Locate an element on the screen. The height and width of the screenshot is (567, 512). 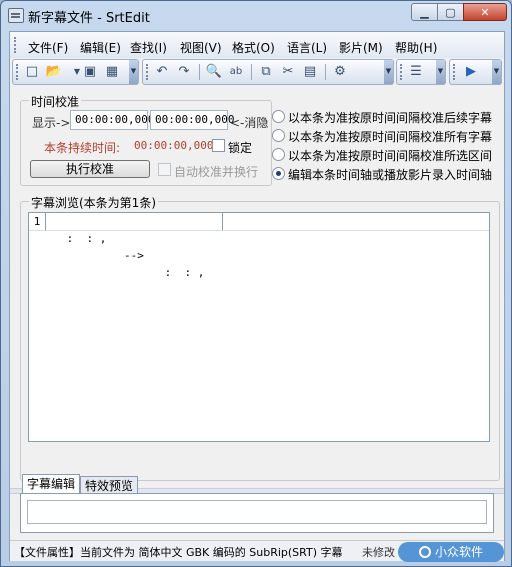
display-label: 显示-> is located at coordinates (51, 123).